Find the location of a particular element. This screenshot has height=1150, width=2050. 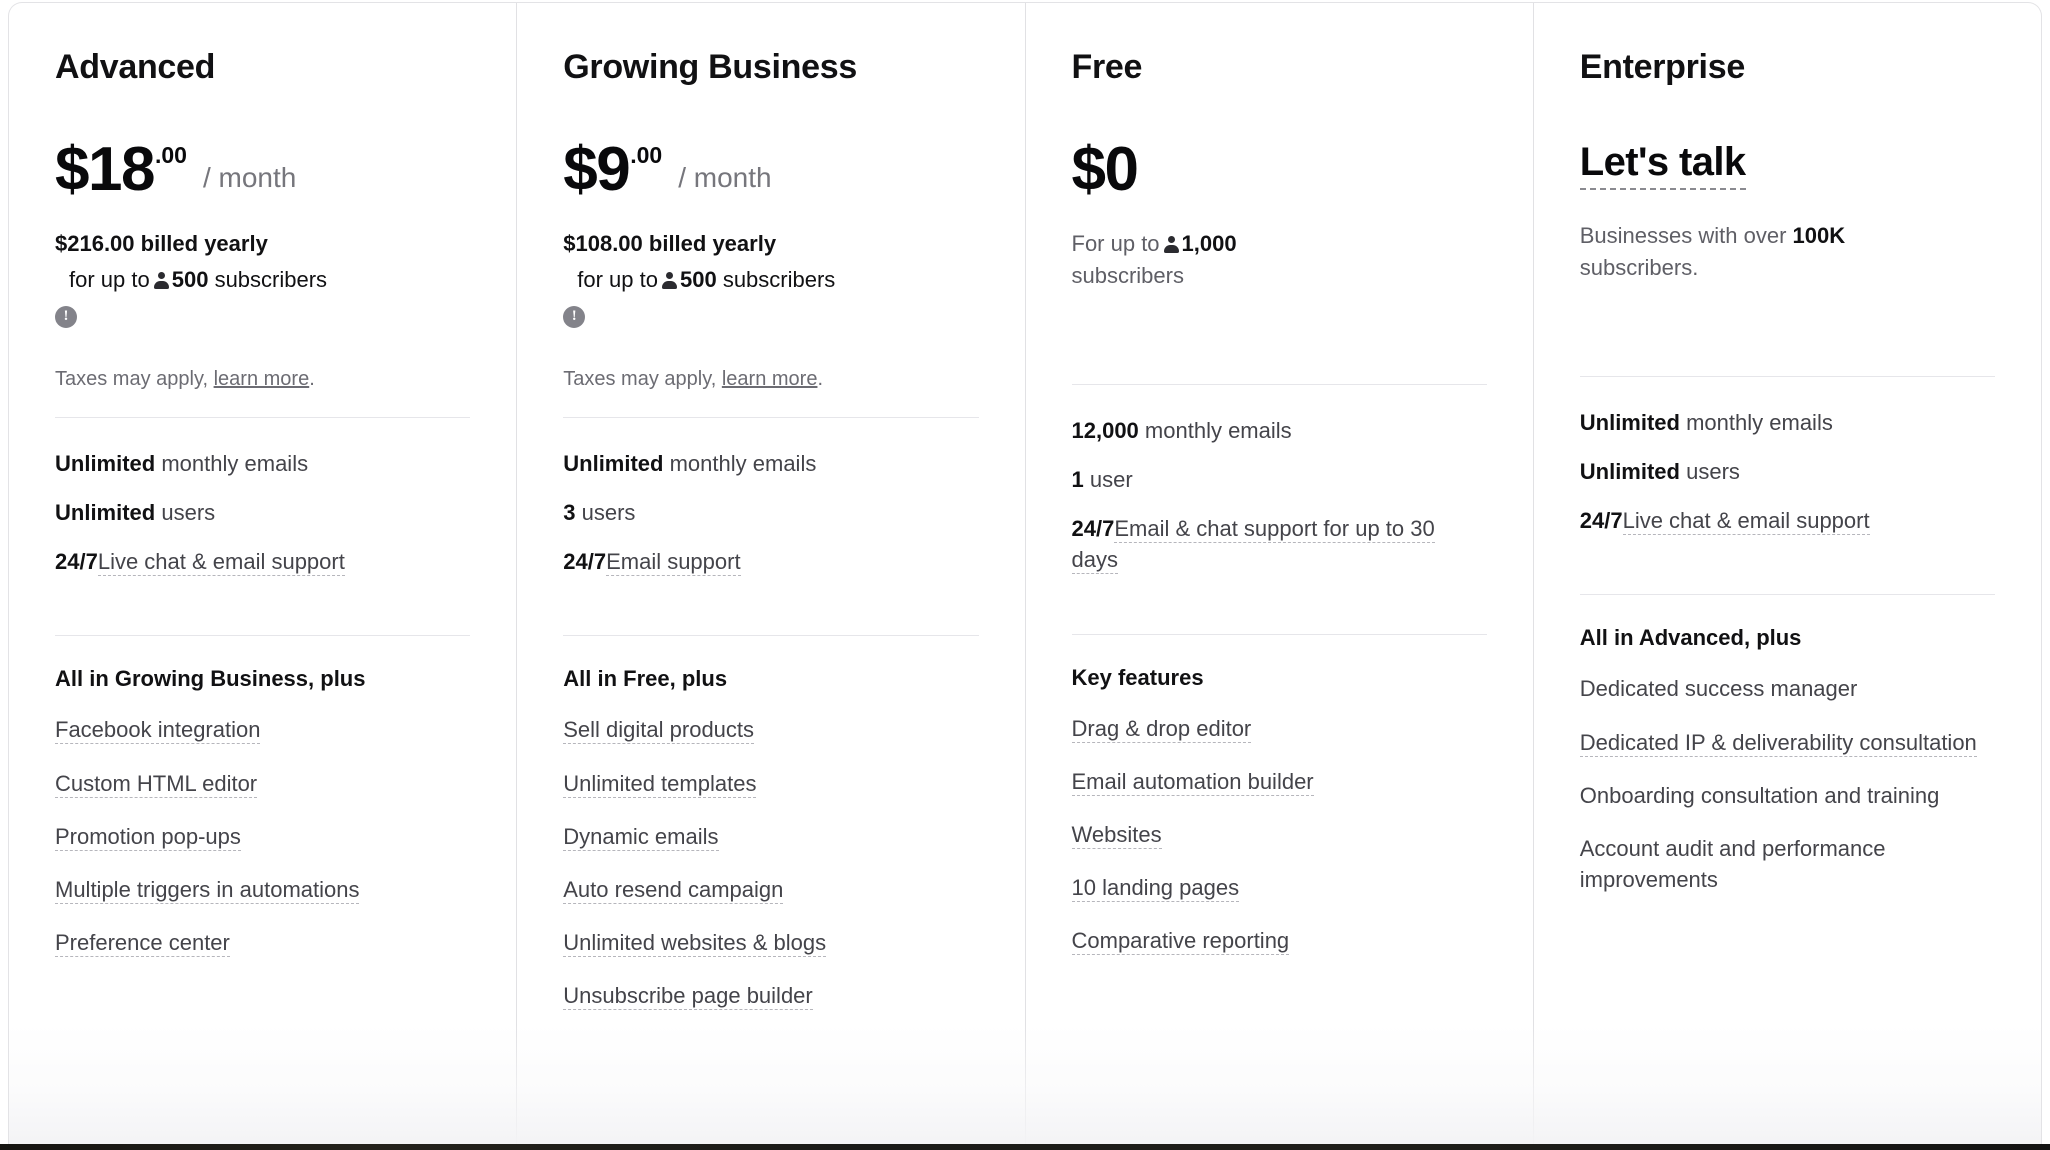

core-feature-row: 12,000 monthly emails is located at coordinates (1279, 430).